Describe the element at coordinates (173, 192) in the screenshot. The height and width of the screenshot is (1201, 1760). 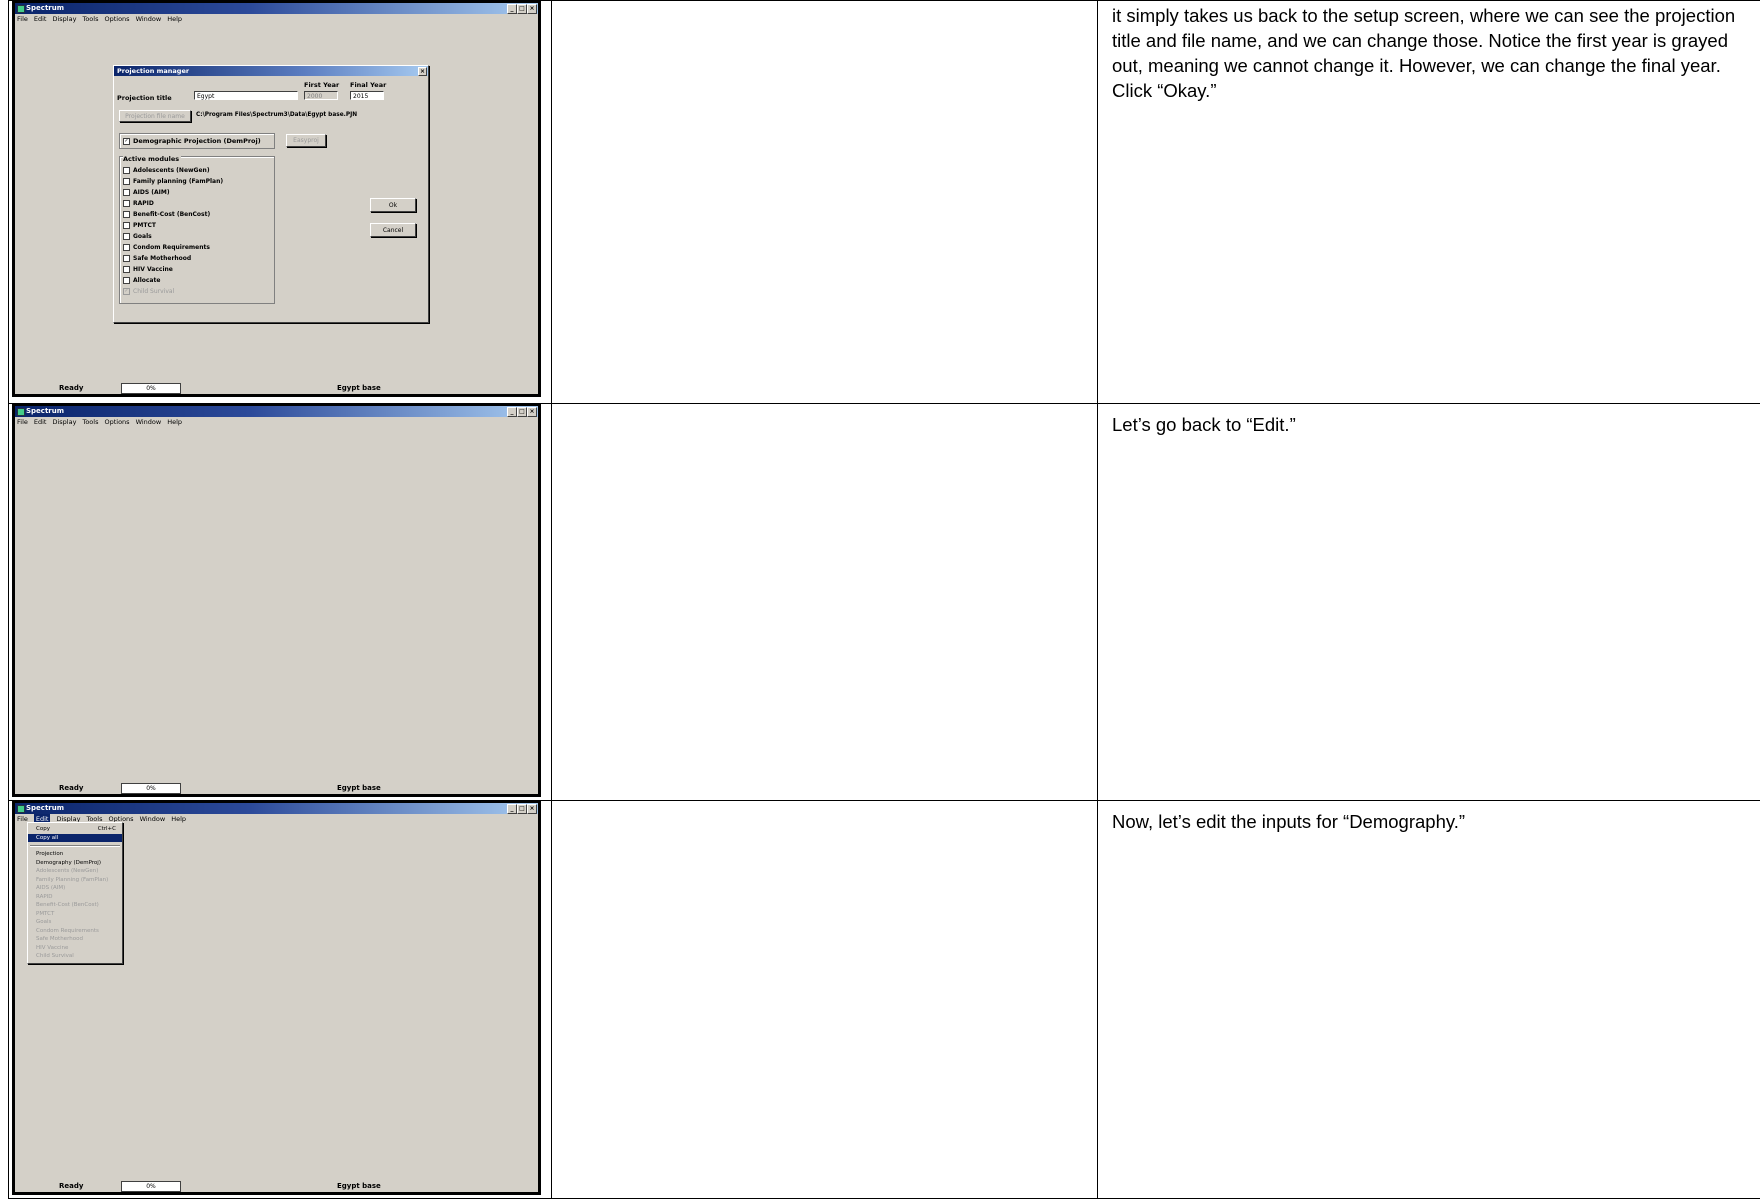
I see `module-item: AIDS (AIM)` at that location.